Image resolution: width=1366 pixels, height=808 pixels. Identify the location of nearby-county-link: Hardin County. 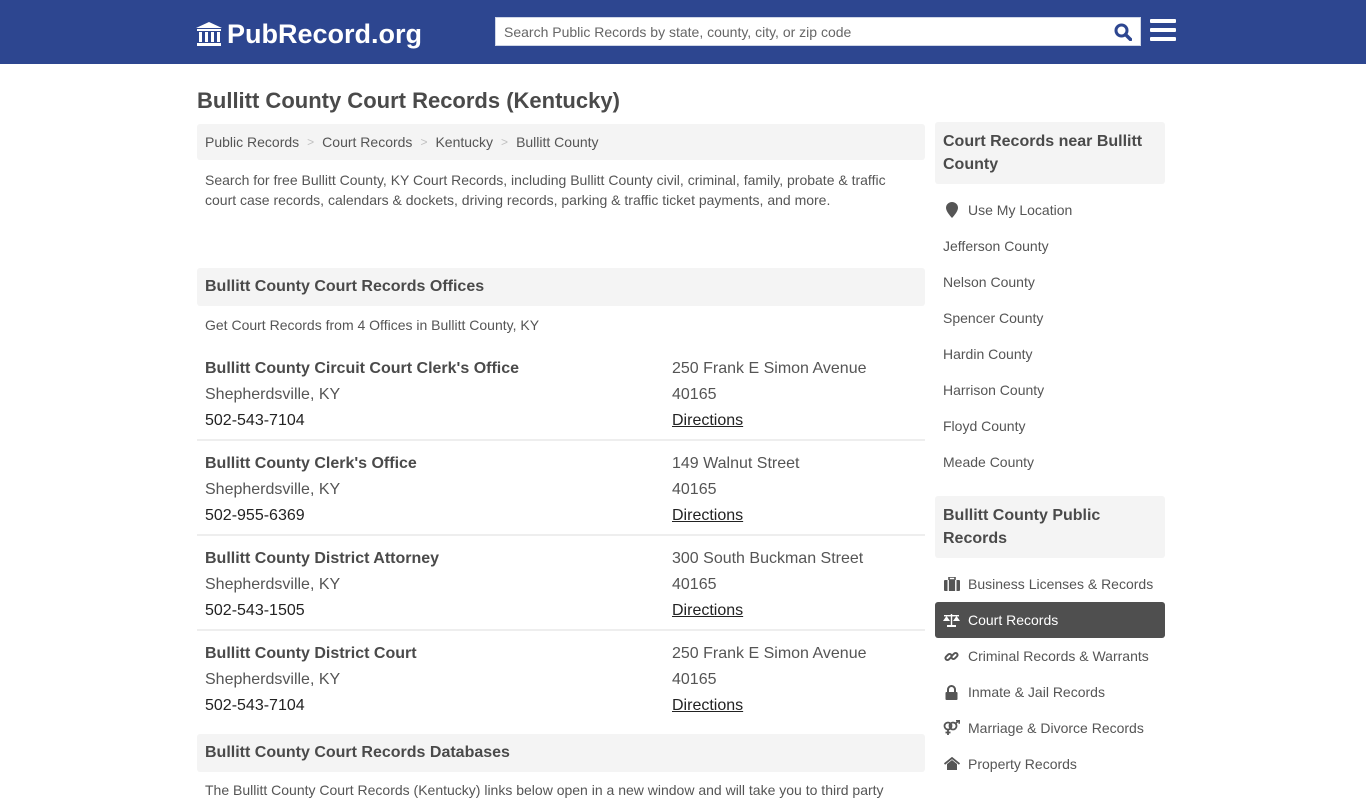
(1050, 354).